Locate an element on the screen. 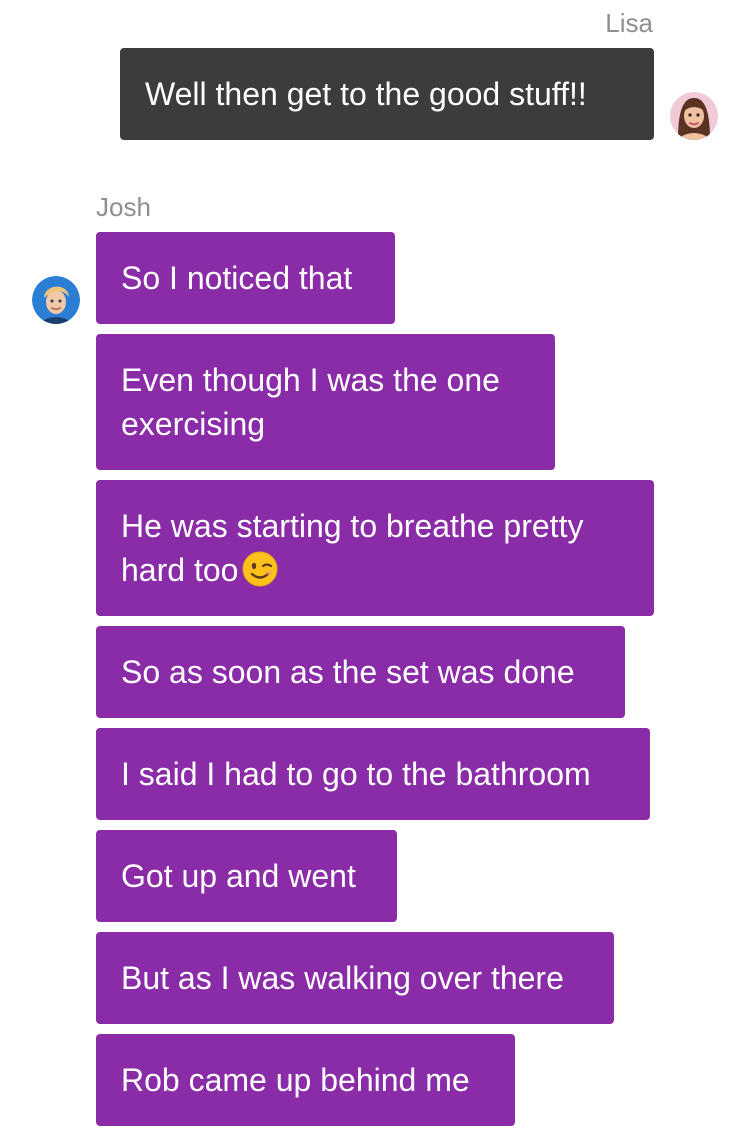 The image size is (750, 1130). message-text: Even though I was the one is located at coordinates (310, 380).